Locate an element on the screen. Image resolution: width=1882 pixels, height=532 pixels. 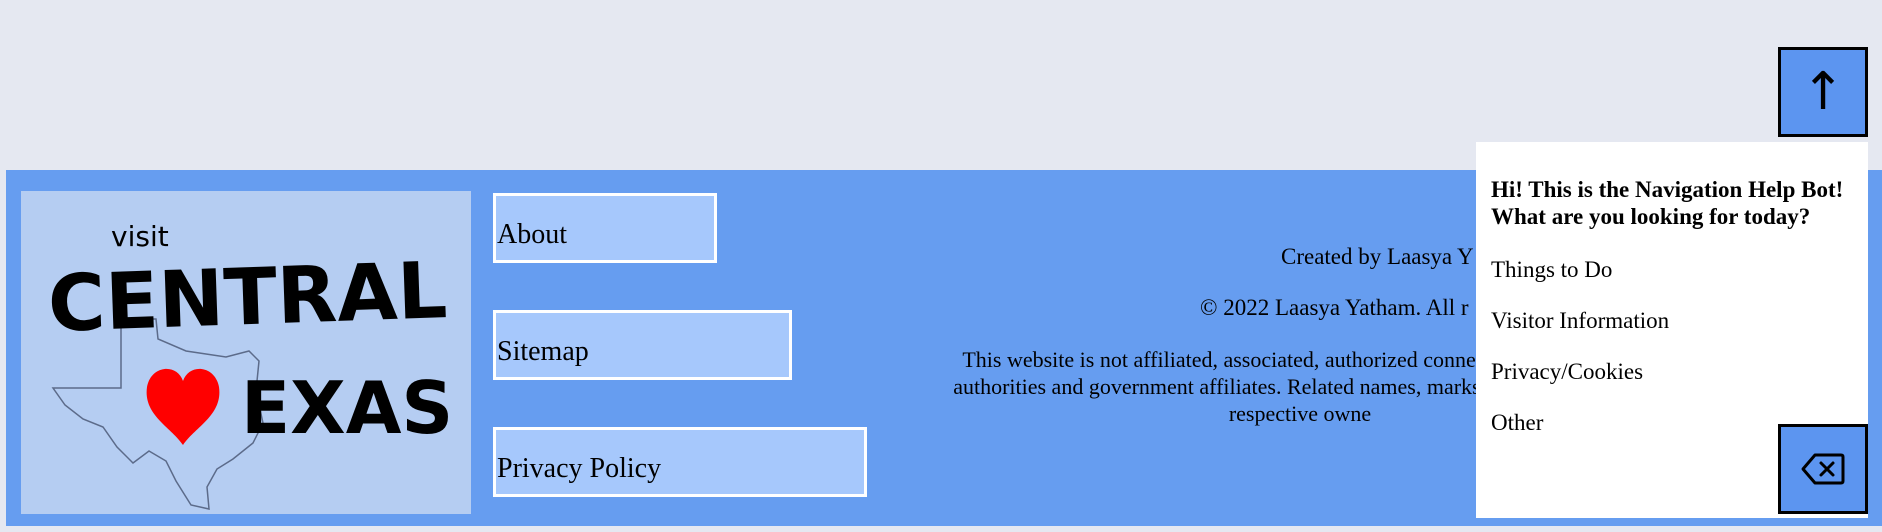
logo-word-visit: visit is located at coordinates (140, 236).